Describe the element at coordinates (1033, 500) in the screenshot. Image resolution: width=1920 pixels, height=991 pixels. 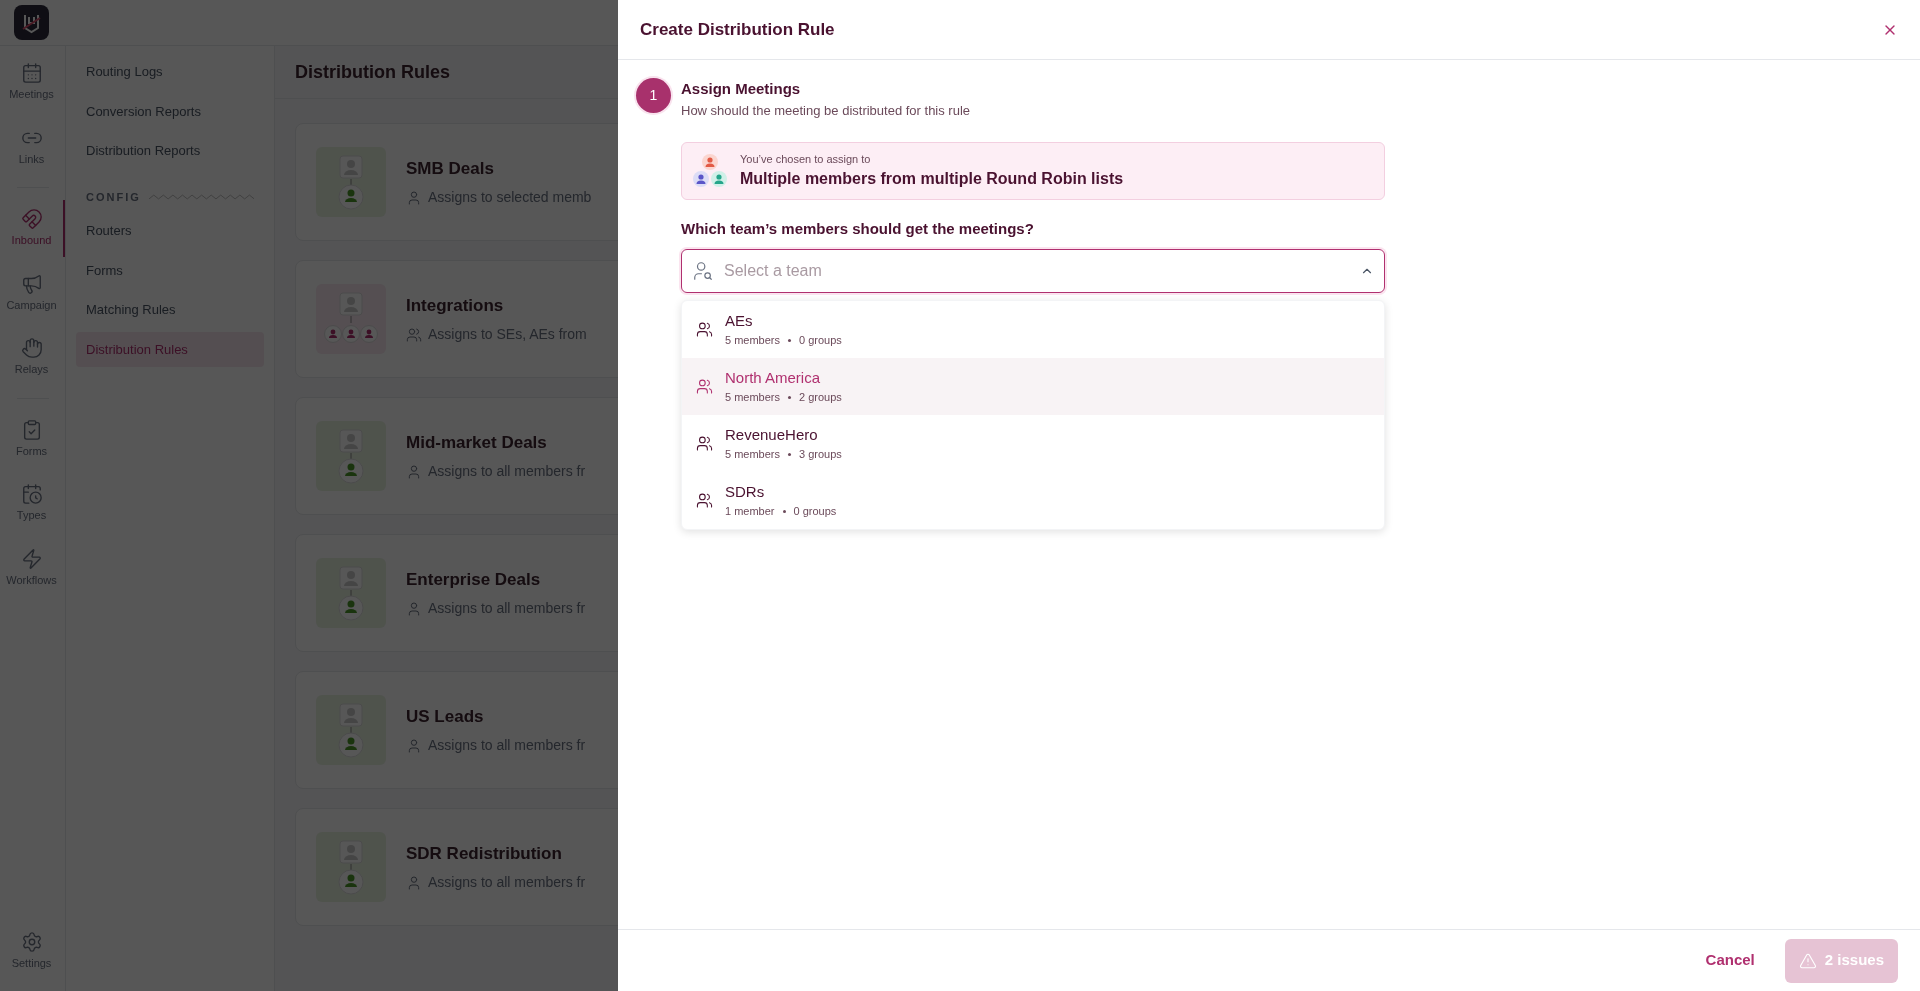
I see `team-option: SDRs 1 member 0 groups` at that location.